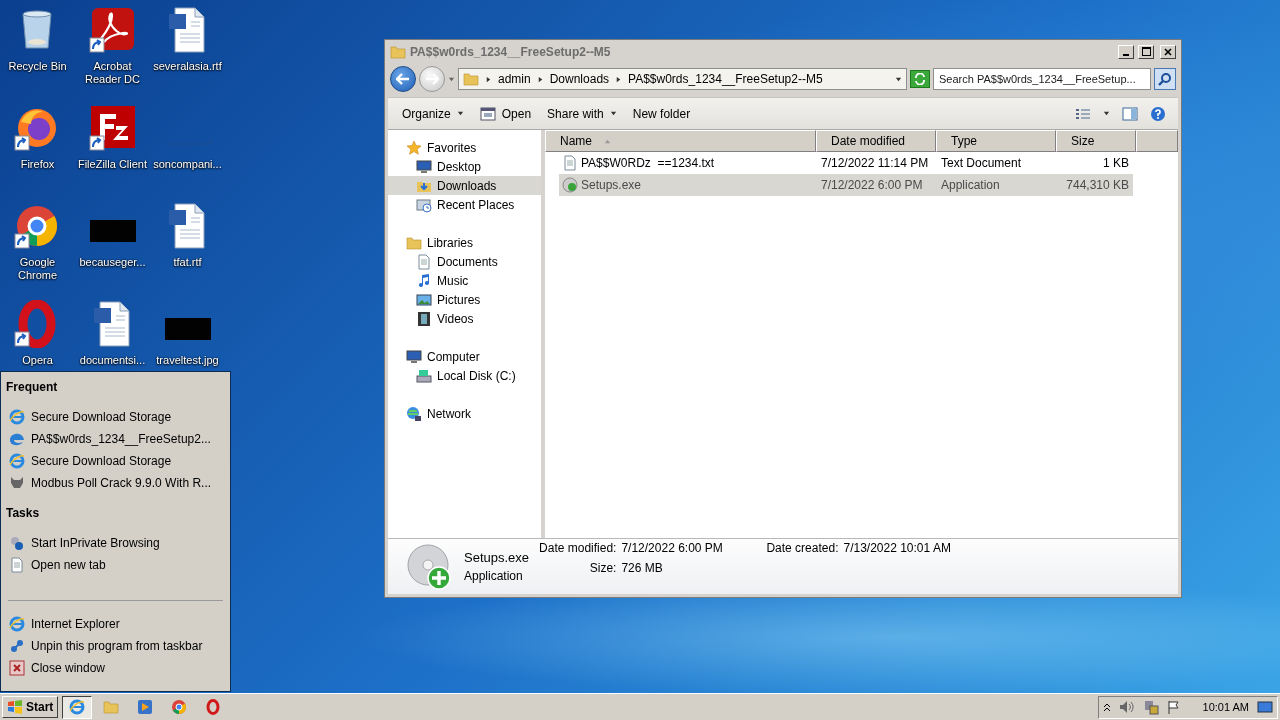  Describe the element at coordinates (187, 66) in the screenshot. I see `desktop-icon-label: severalasia.rtf` at that location.